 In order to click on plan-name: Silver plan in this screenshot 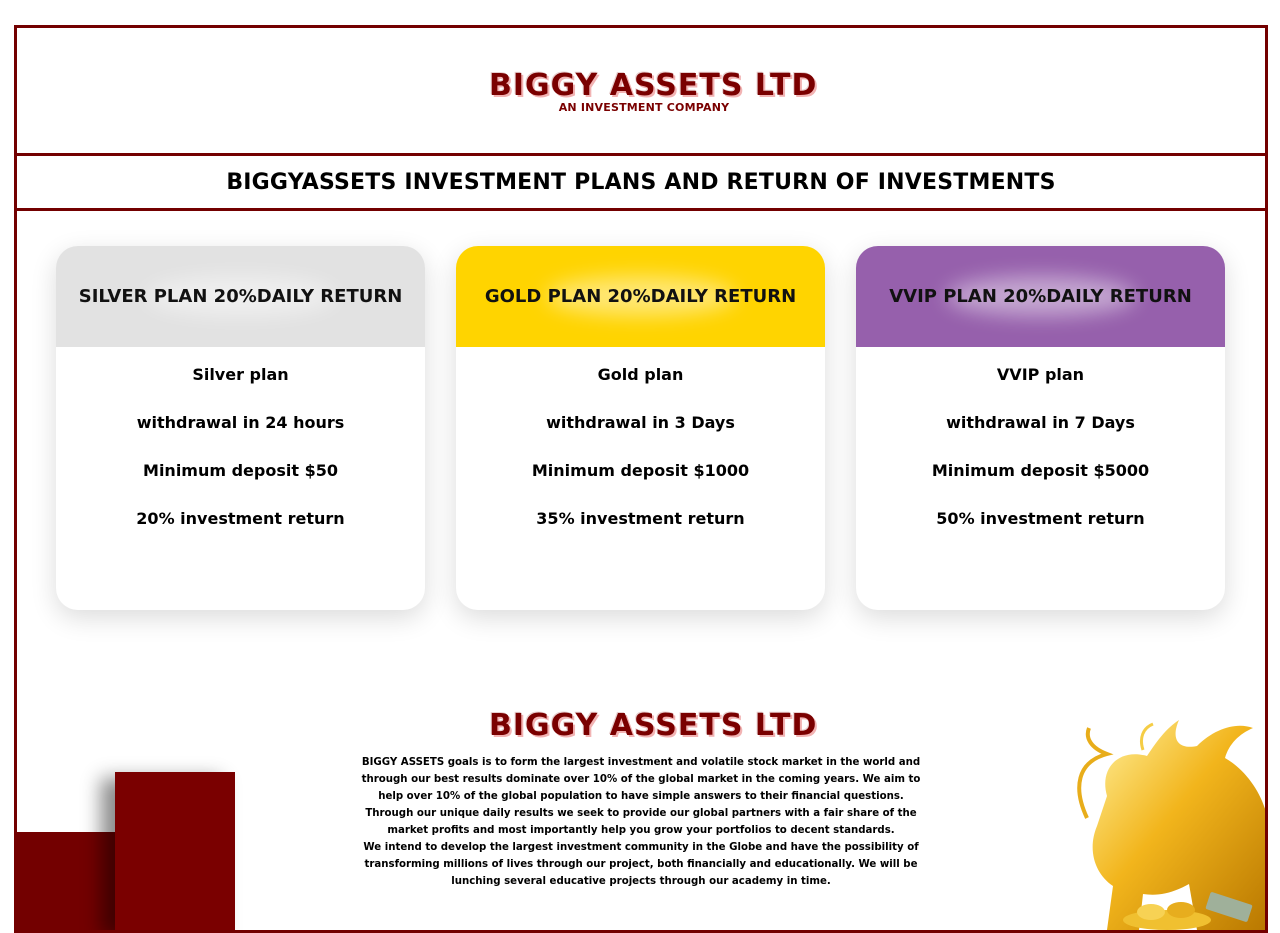, I will do `click(240, 374)`.